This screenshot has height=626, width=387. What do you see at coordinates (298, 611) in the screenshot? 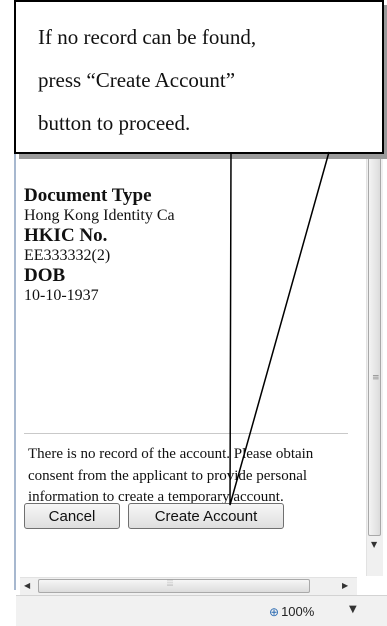
I see `zoom-level: 100%` at bounding box center [298, 611].